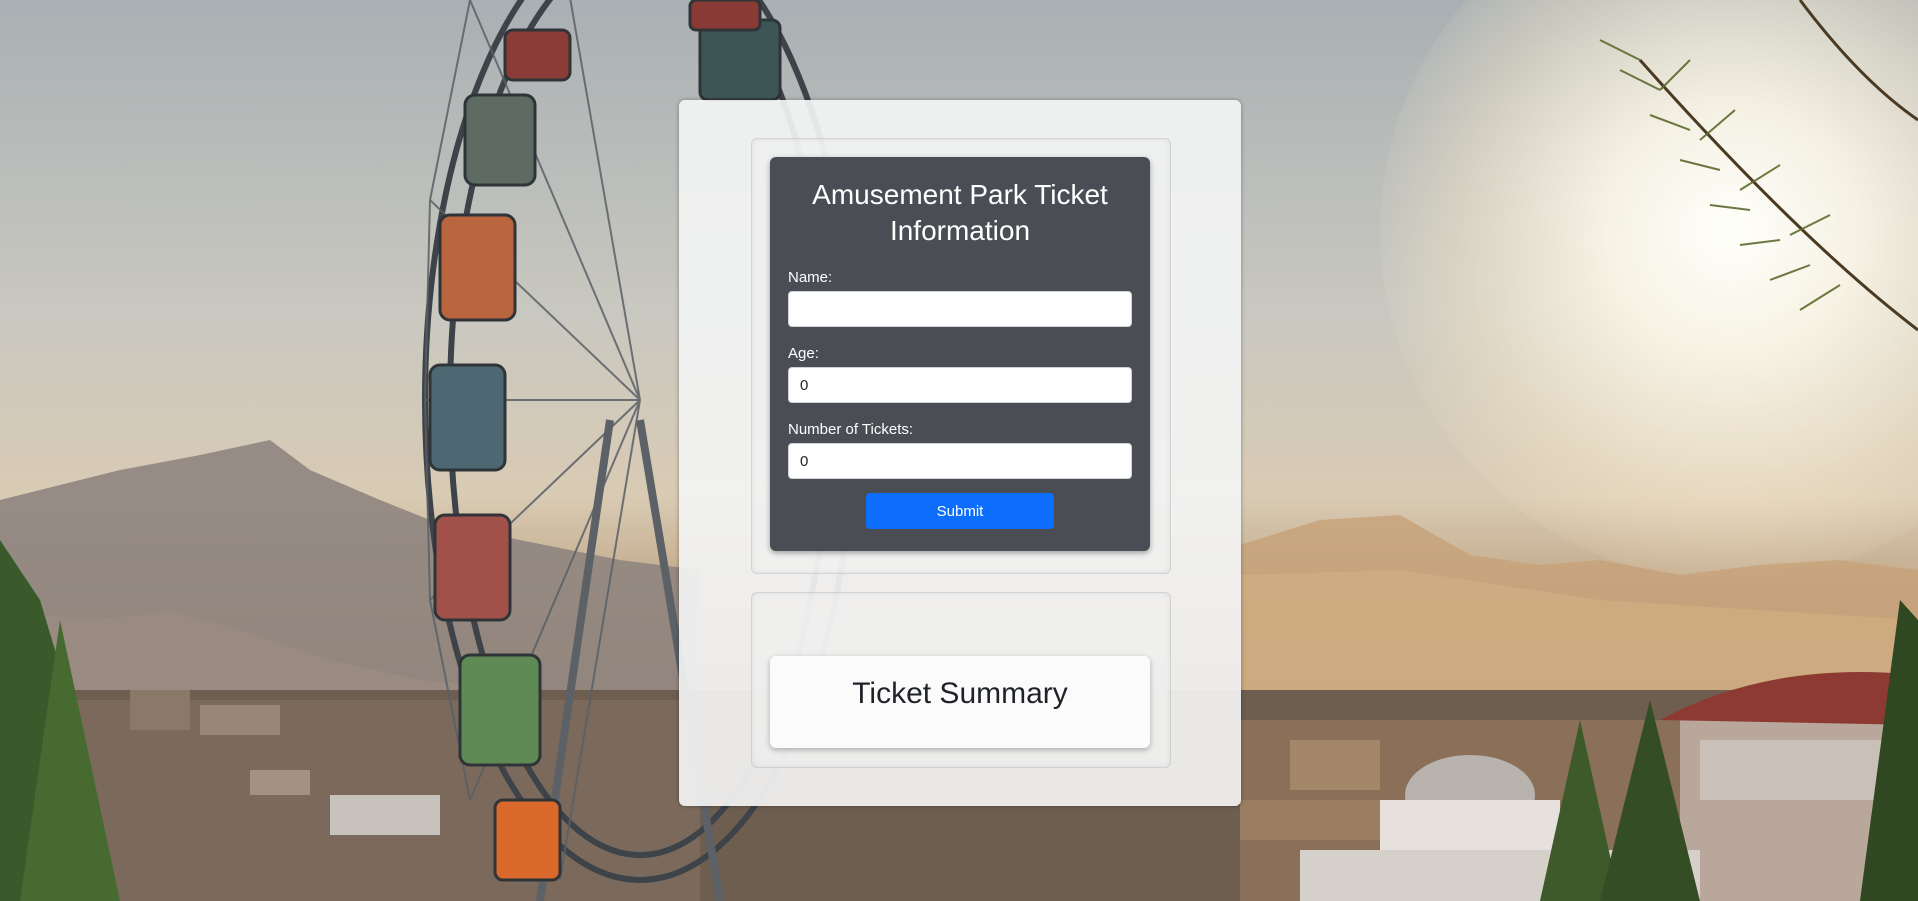 The image size is (1918, 901). What do you see at coordinates (803, 353) in the screenshot?
I see `age-label: Age:` at bounding box center [803, 353].